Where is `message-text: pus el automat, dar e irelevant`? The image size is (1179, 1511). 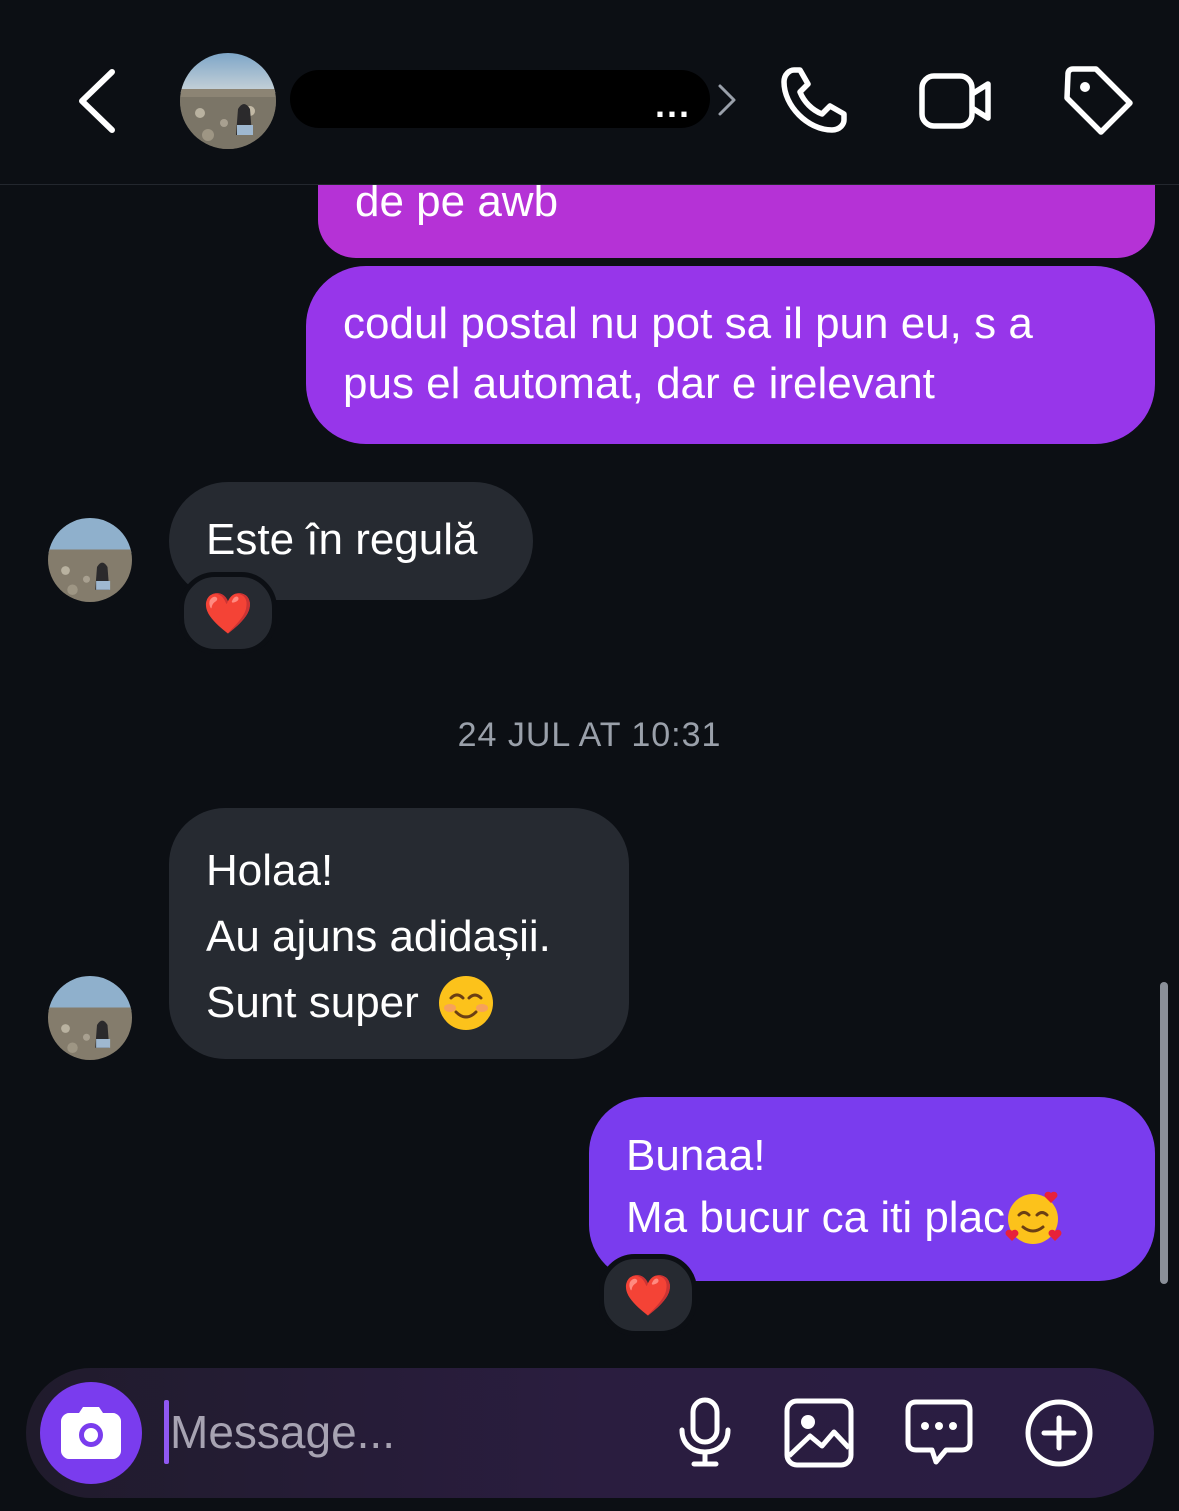 message-text: pus el automat, dar e irelevant is located at coordinates (639, 383).